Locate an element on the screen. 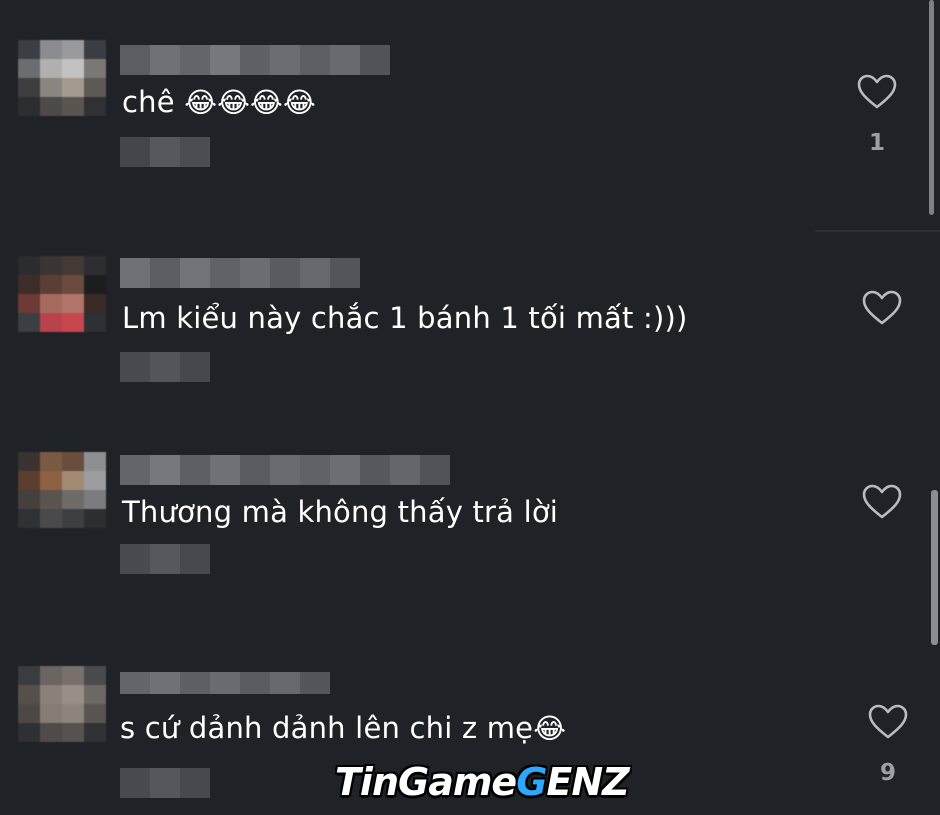 This screenshot has width=940, height=815. comment-text: s cứ dảnh dảnh lên chi z mẹ😂 is located at coordinates (343, 728).